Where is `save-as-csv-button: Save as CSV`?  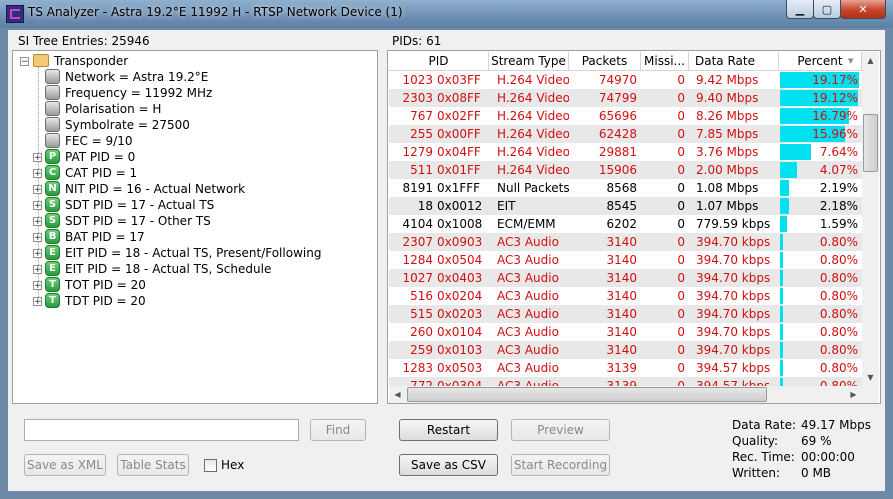
save-as-csv-button: Save as CSV is located at coordinates (448, 465).